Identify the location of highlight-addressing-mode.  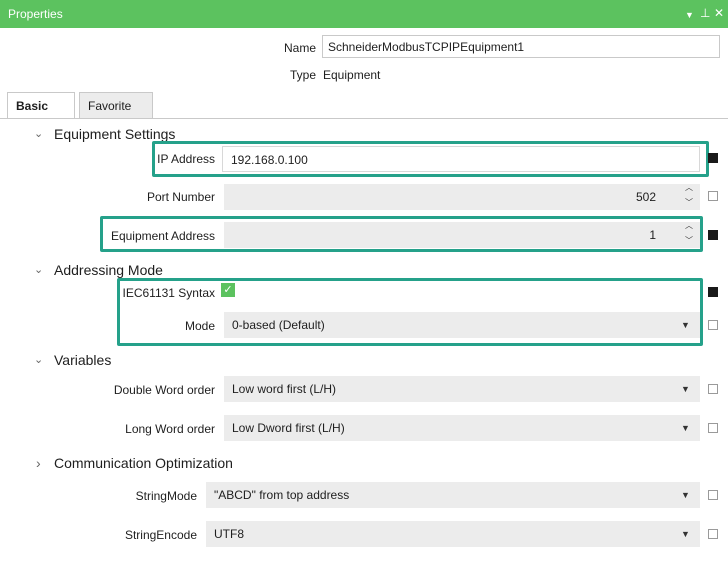
(410, 312).